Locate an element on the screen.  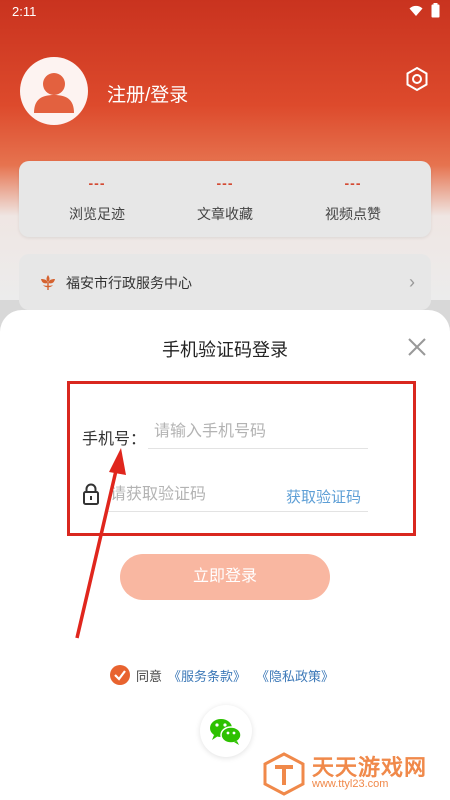
stats-card: --- 浏览足迹 --- 文章收藏 --- 视频点赞 is located at coordinates (225, 199).